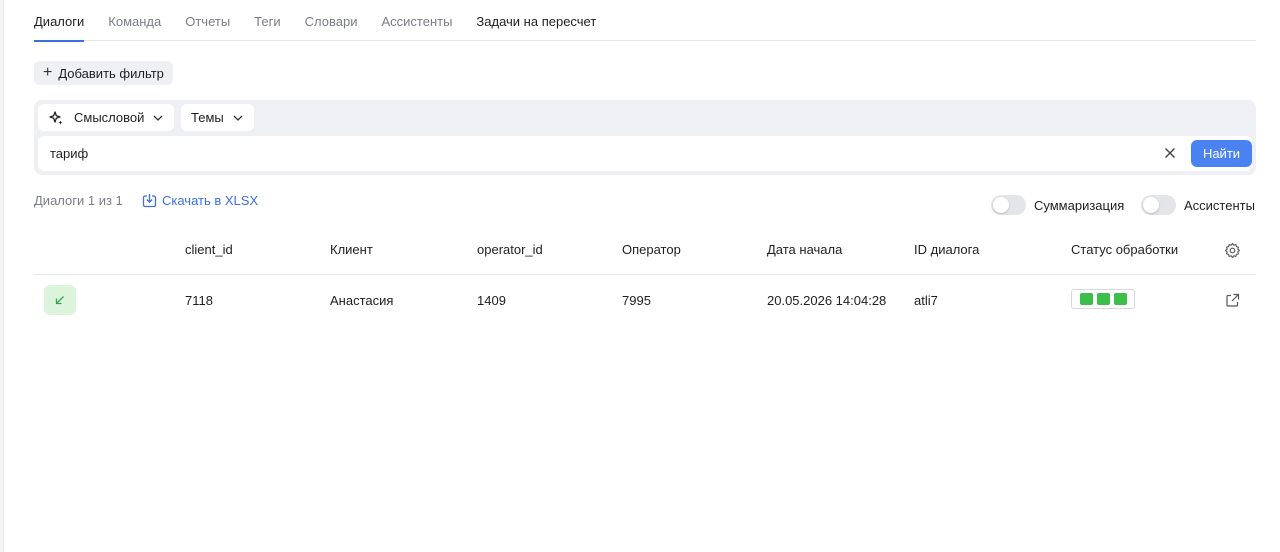  I want to click on sparkle-icon, so click(56, 117).